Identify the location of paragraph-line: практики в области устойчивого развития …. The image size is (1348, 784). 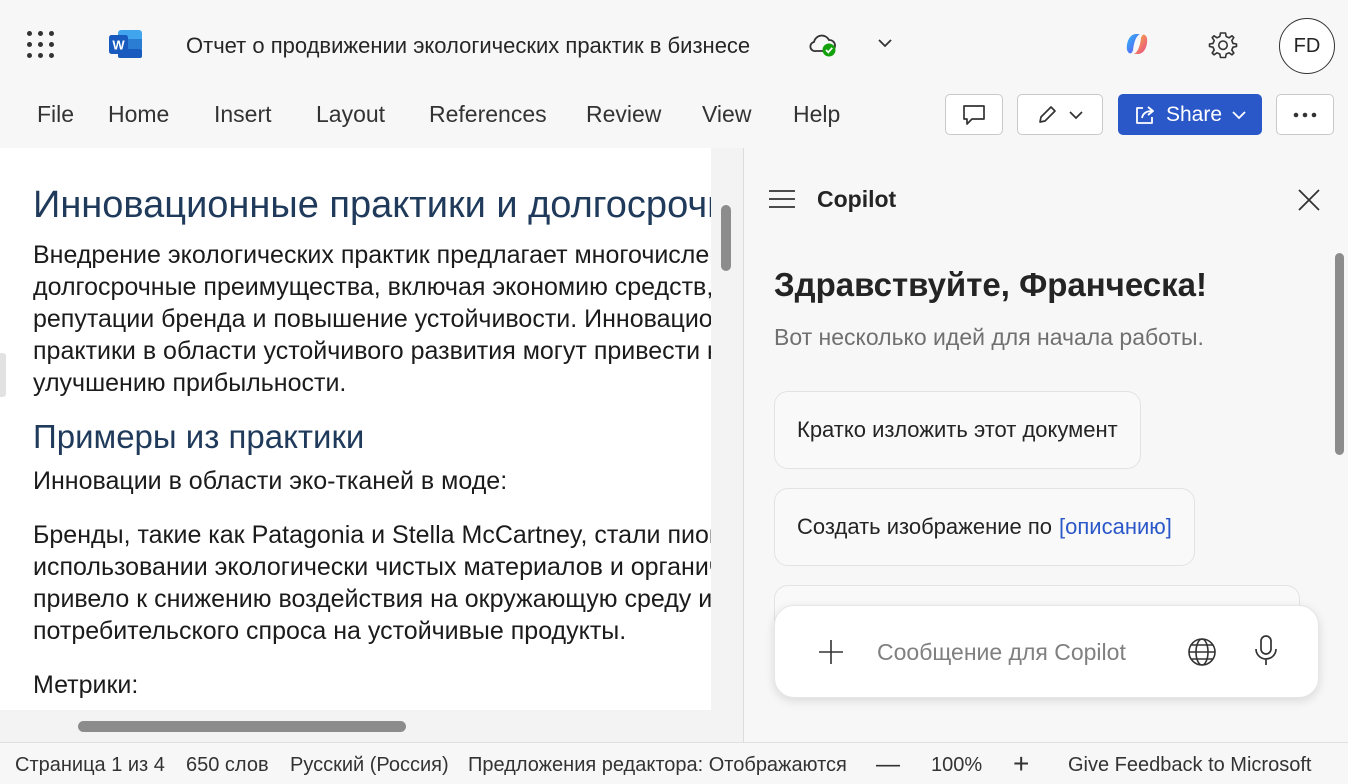
(372, 351).